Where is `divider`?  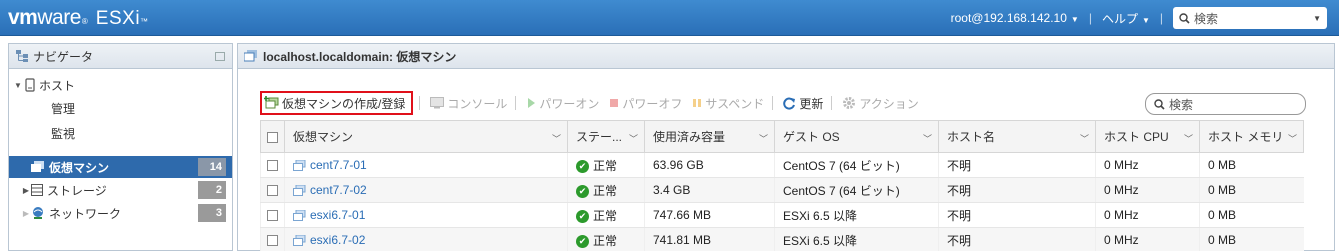
divider is located at coordinates (773, 103).